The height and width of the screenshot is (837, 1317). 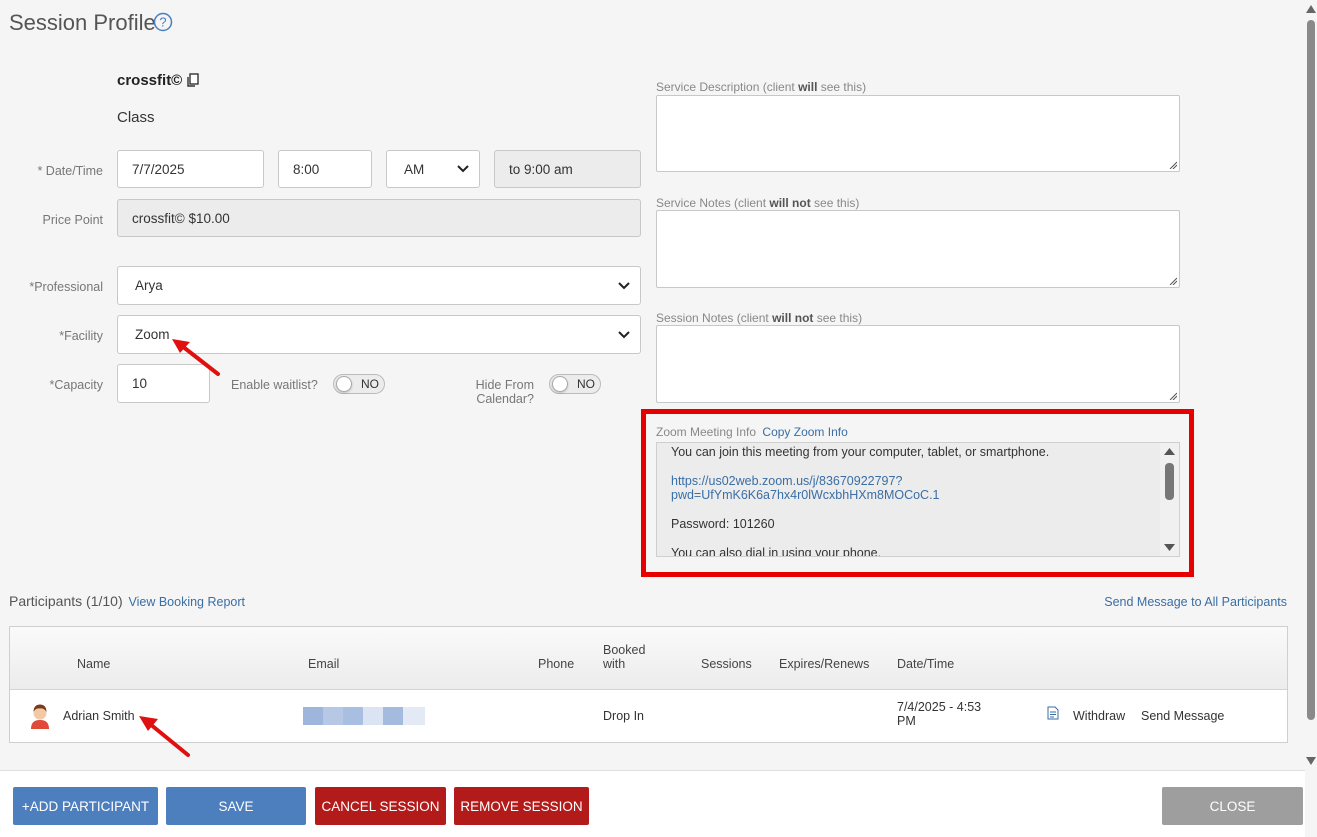 I want to click on close-button: CLOSE, so click(x=1232, y=806).